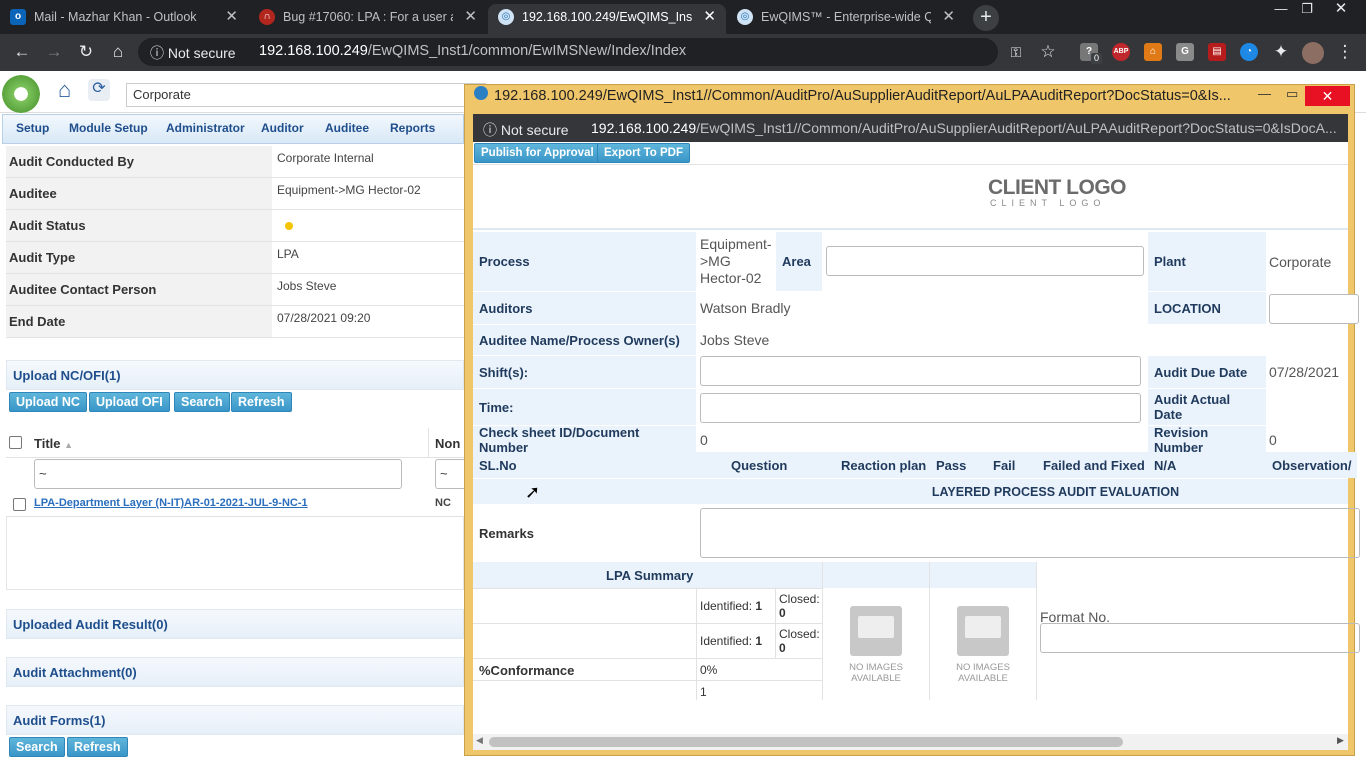  What do you see at coordinates (368, 19) in the screenshot?
I see `browser-tab-bug: ∩ Bug #17060: LPA : For a user afte ✕` at bounding box center [368, 19].